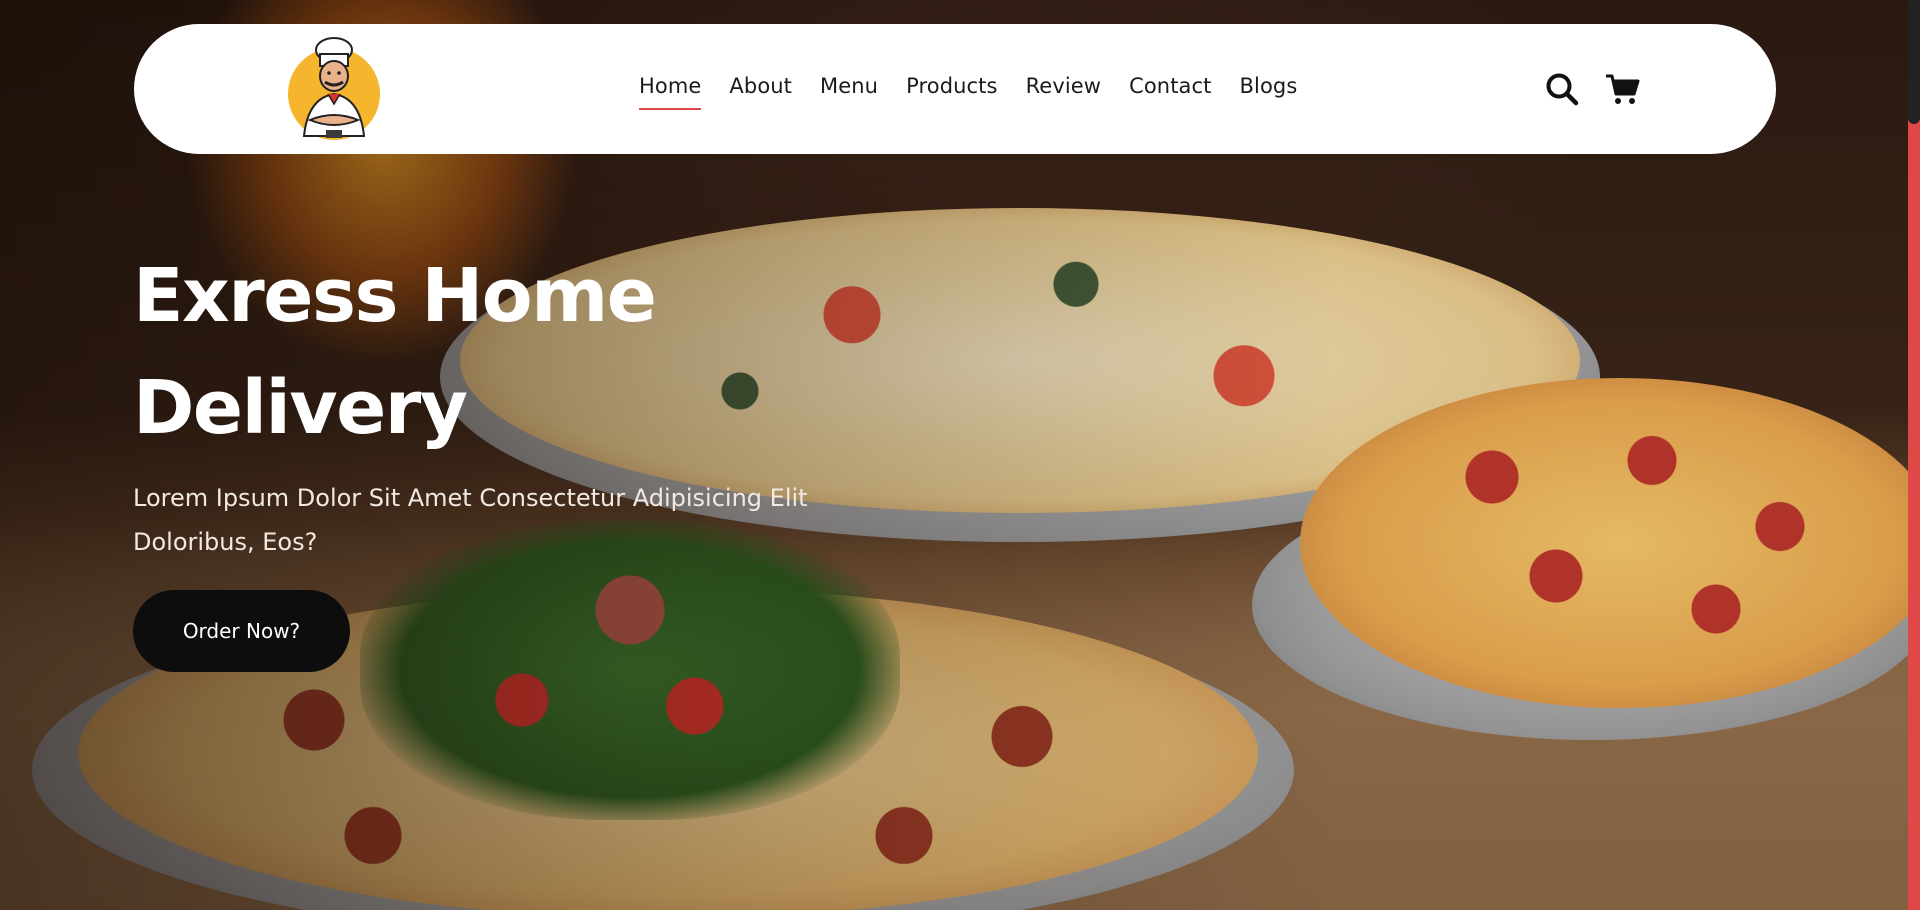  I want to click on hero-title-line1: Exress Home, so click(395, 296).